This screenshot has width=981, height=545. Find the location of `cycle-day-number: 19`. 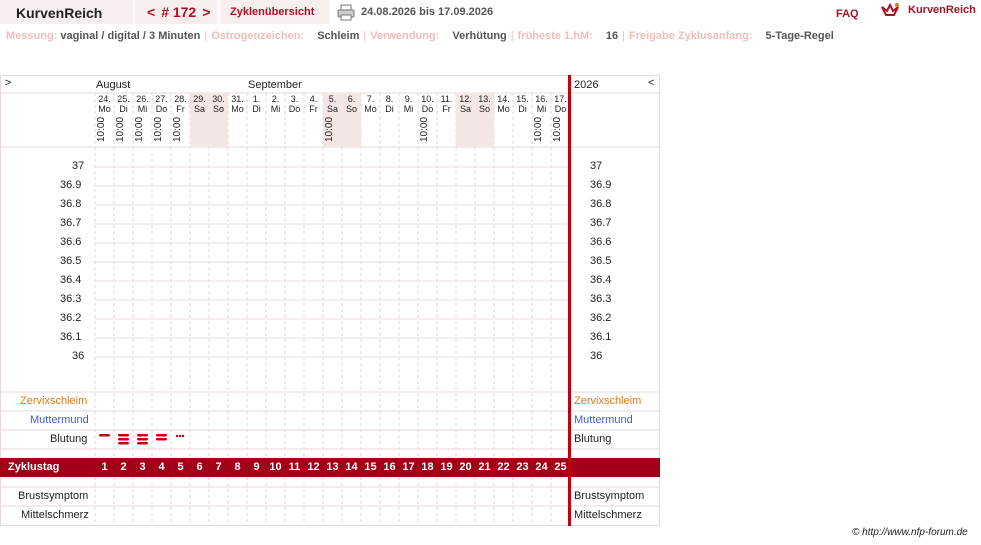

cycle-day-number: 19 is located at coordinates (446, 467).